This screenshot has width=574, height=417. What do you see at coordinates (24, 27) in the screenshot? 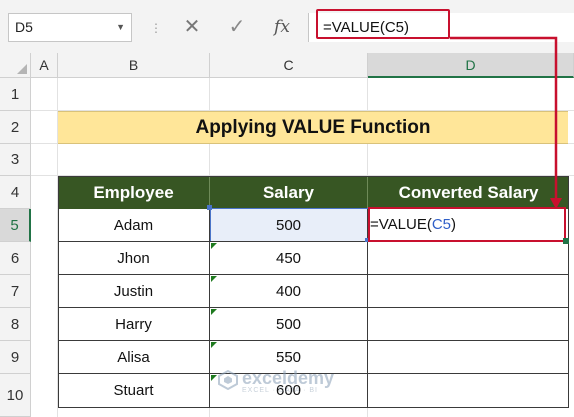
I see `name-box-value: D5` at bounding box center [24, 27].